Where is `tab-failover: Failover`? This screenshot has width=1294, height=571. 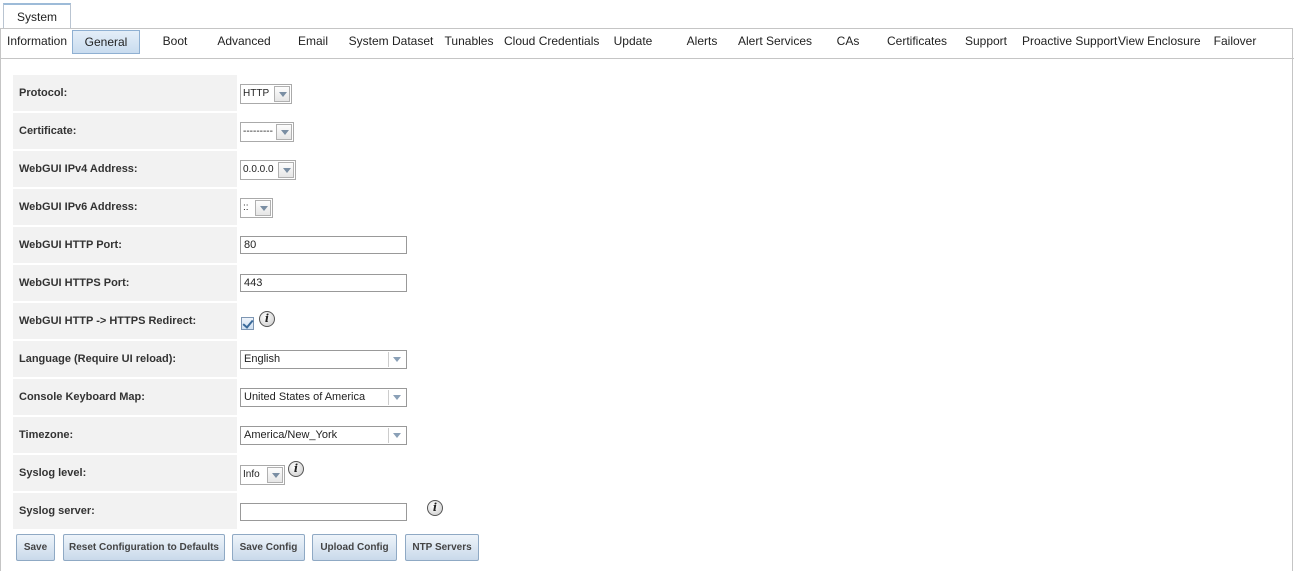
tab-failover: Failover is located at coordinates (1235, 42).